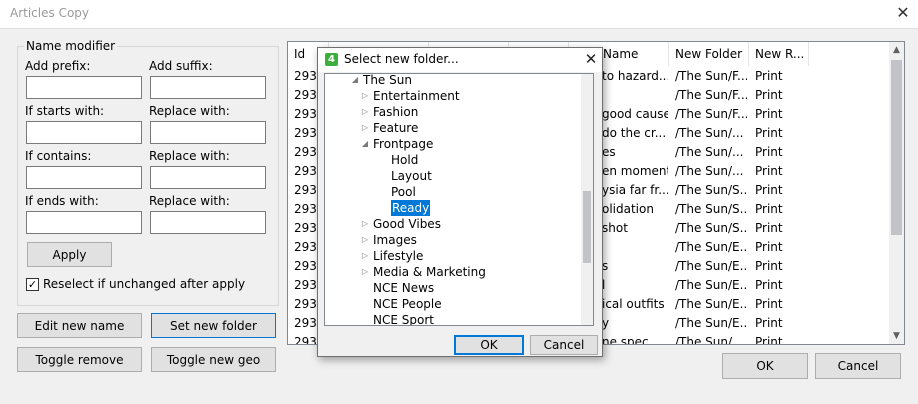 The height and width of the screenshot is (404, 918). Describe the element at coordinates (635, 171) in the screenshot. I see `cell-name: en moment` at that location.